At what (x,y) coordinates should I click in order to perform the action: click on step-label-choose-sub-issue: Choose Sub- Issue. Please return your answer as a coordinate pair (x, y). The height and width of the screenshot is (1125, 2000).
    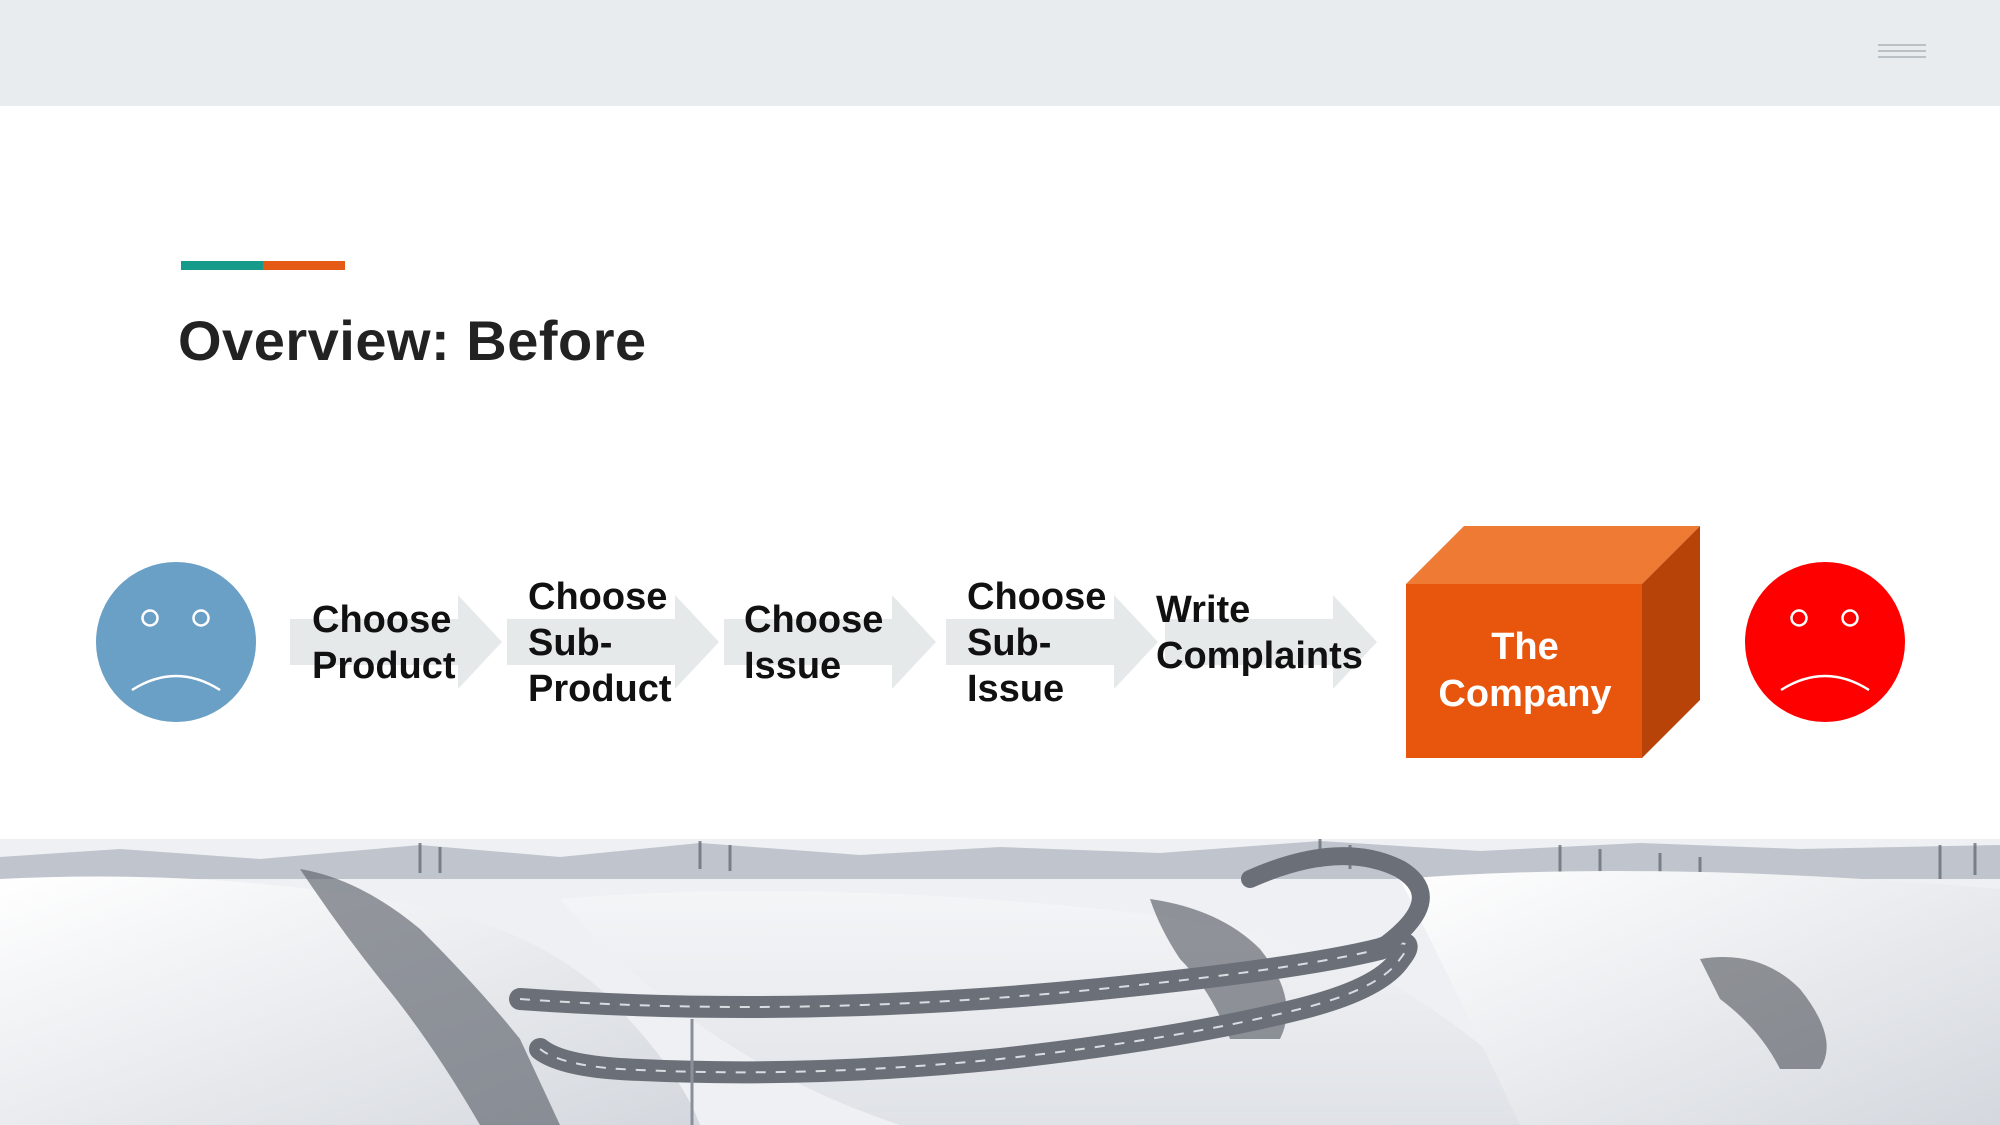
    Looking at the image, I should click on (1037, 643).